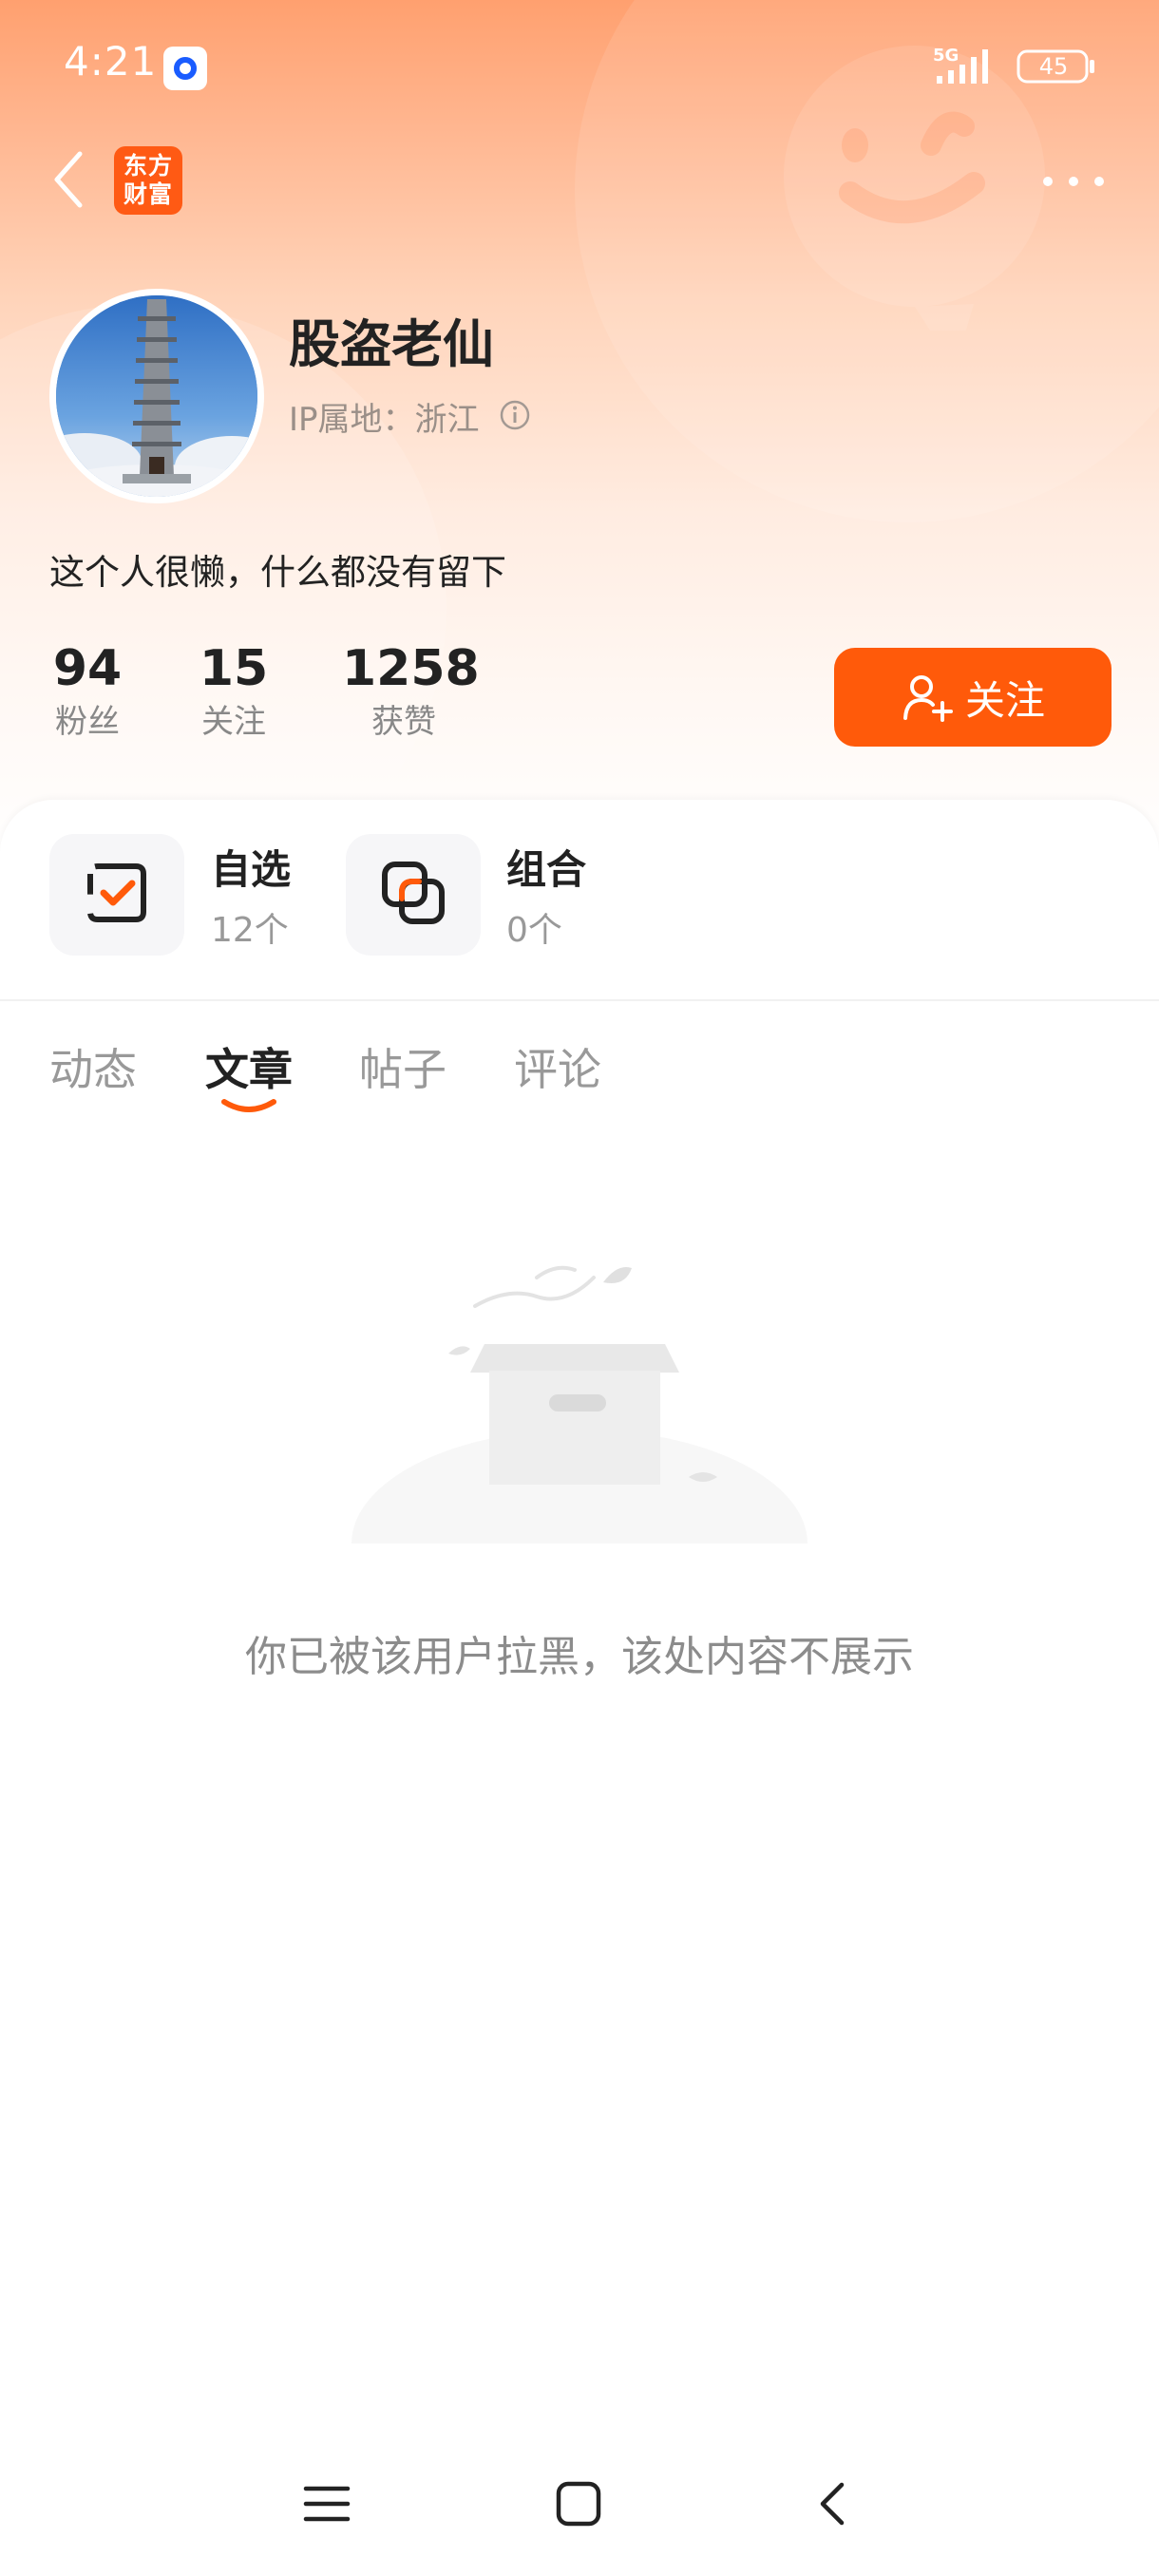 This screenshot has width=1159, height=2576. I want to click on stat-likes: 1258 获赞, so click(411, 691).